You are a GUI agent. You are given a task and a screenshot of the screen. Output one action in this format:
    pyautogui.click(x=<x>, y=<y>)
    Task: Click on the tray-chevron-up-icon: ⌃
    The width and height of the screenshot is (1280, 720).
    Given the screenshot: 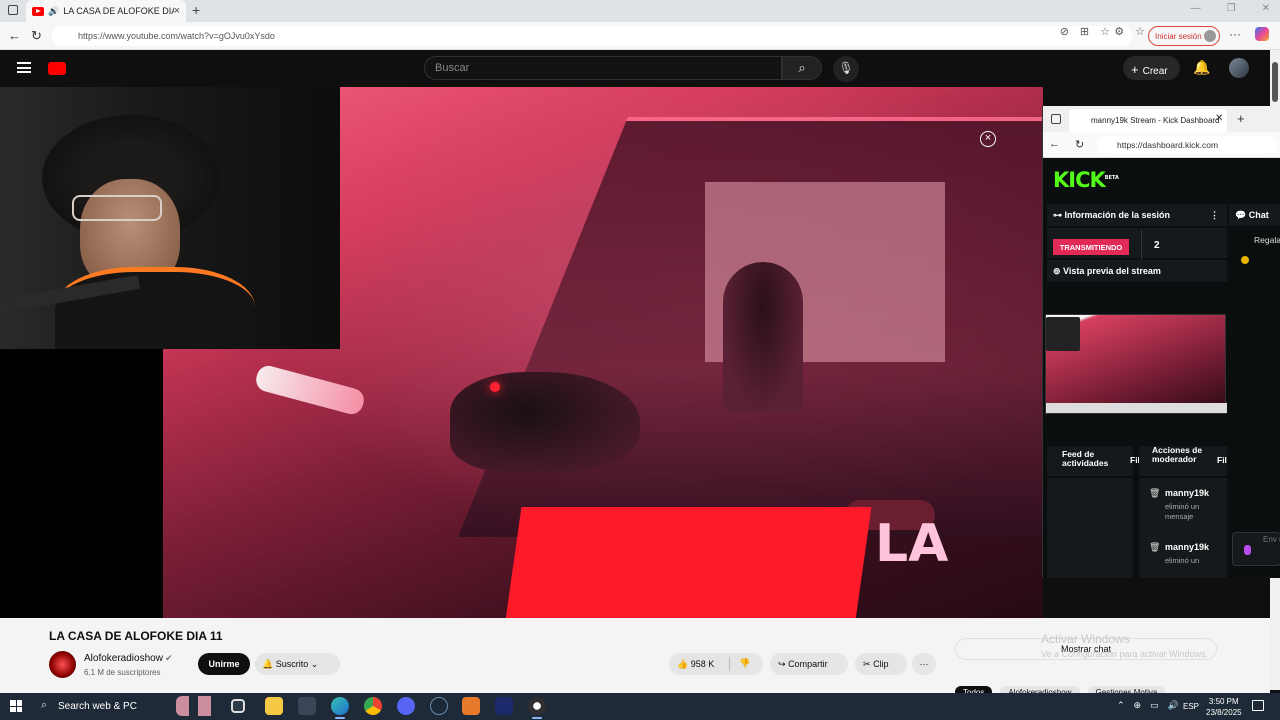 What is the action you would take?
    pyautogui.click(x=1121, y=705)
    